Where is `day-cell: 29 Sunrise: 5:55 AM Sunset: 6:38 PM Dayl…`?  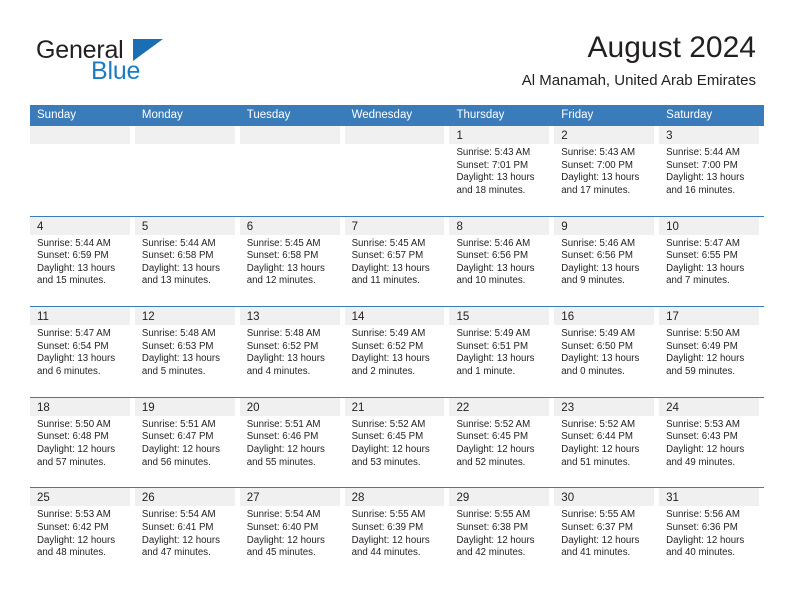 day-cell: 29 Sunrise: 5:55 AM Sunset: 6:38 PM Dayl… is located at coordinates (501, 533).